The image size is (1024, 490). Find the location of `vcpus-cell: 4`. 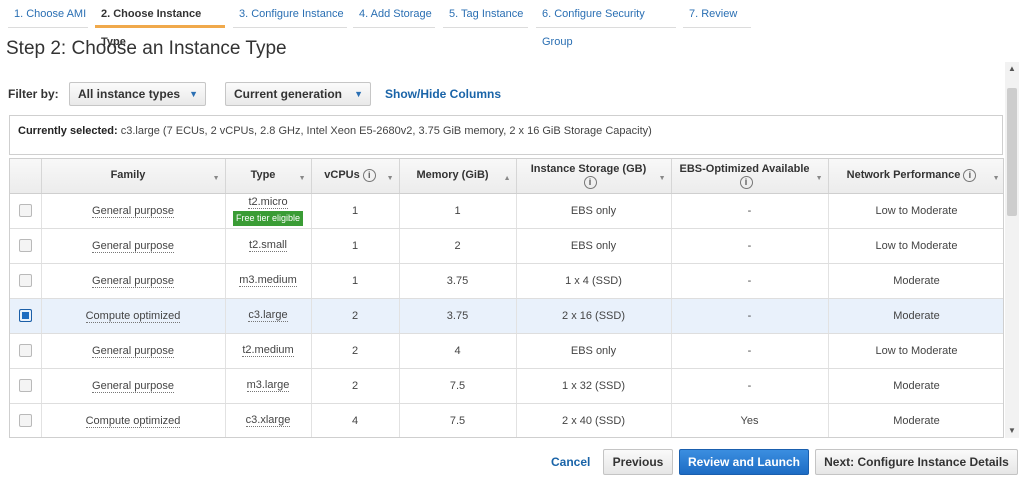

vcpus-cell: 4 is located at coordinates (355, 420).